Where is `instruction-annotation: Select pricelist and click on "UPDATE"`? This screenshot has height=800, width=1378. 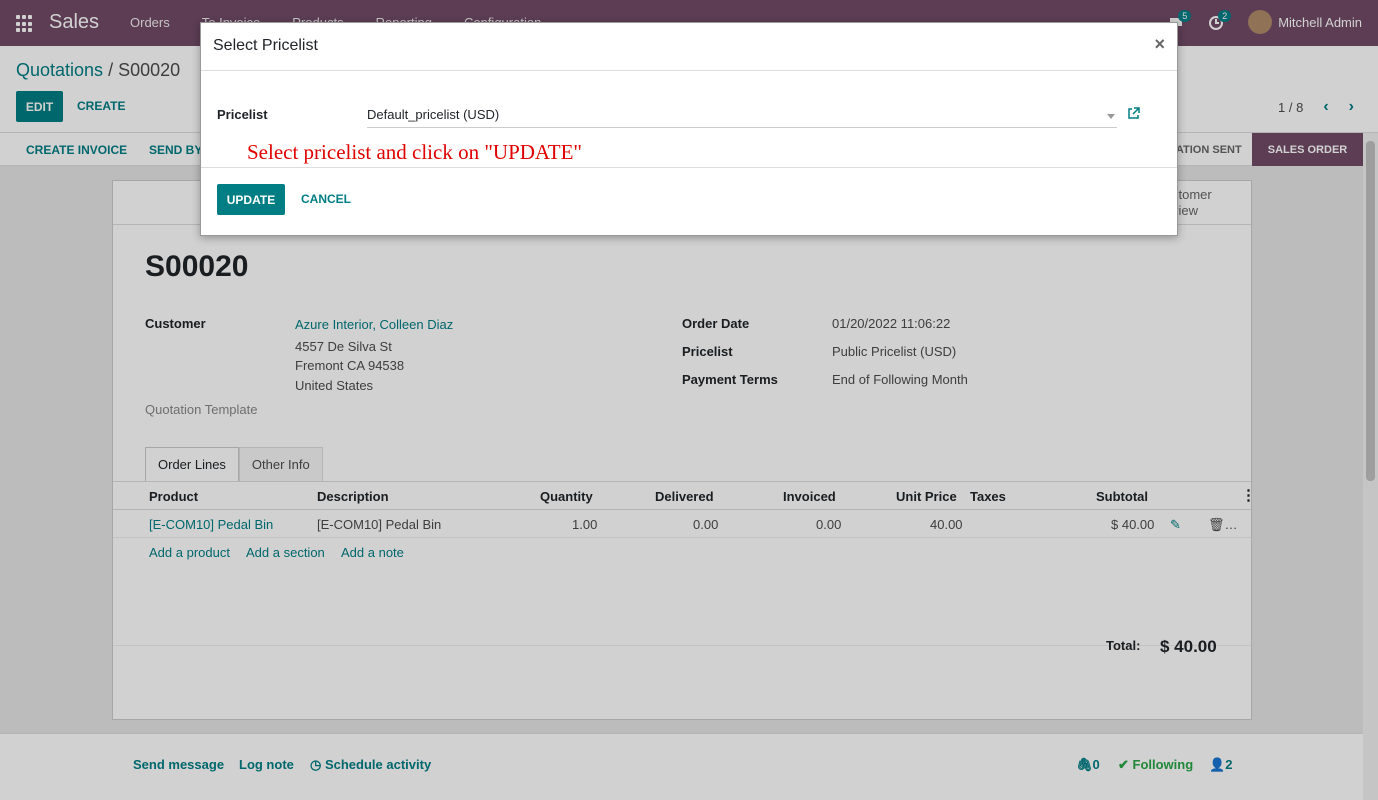
instruction-annotation: Select pricelist and click on "UPDATE" is located at coordinates (414, 152).